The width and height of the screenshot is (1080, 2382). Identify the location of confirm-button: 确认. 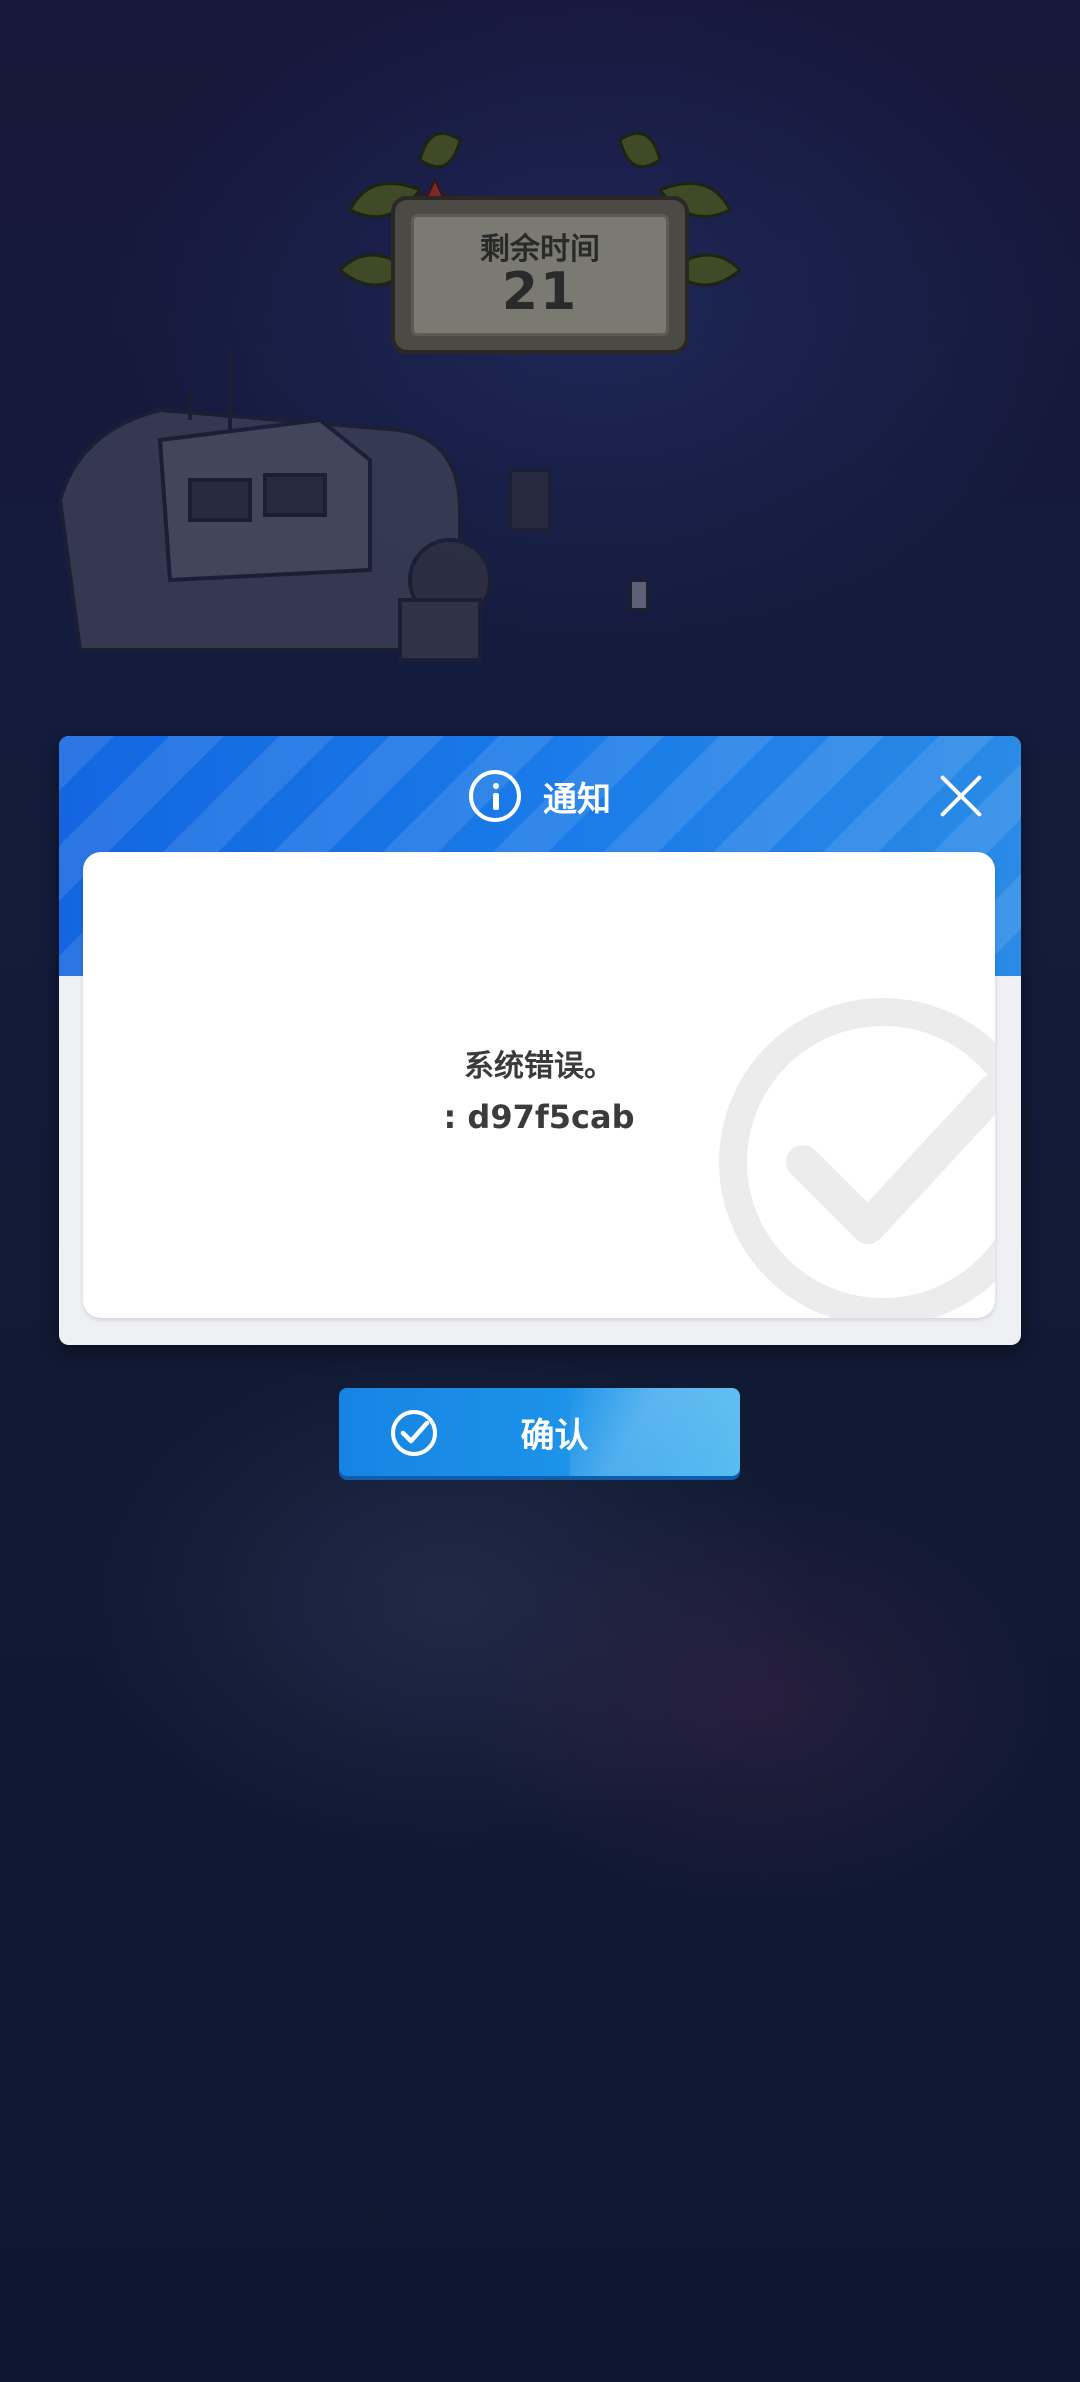
(539, 1432).